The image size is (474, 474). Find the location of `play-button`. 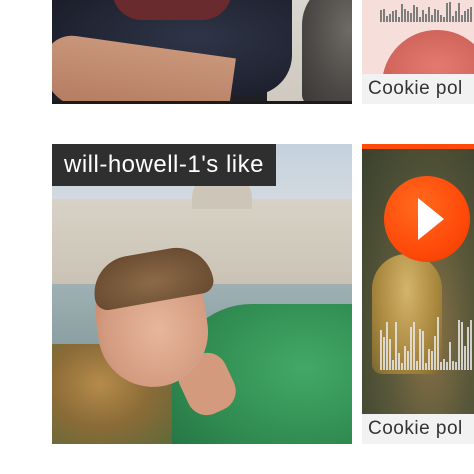

play-button is located at coordinates (427, 219).